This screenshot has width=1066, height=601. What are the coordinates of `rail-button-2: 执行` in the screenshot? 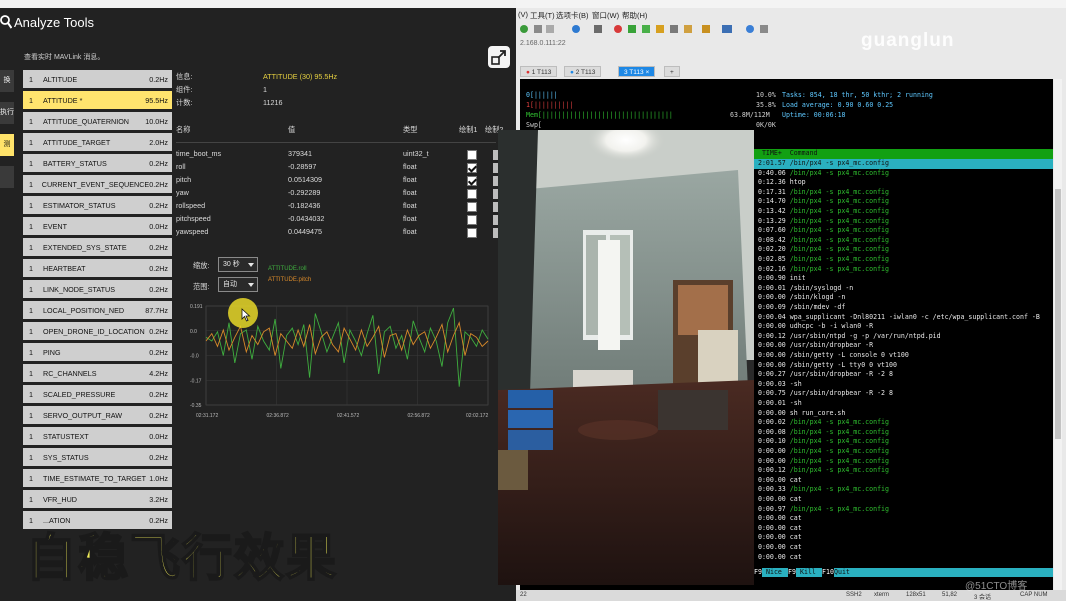 It's located at (7, 113).